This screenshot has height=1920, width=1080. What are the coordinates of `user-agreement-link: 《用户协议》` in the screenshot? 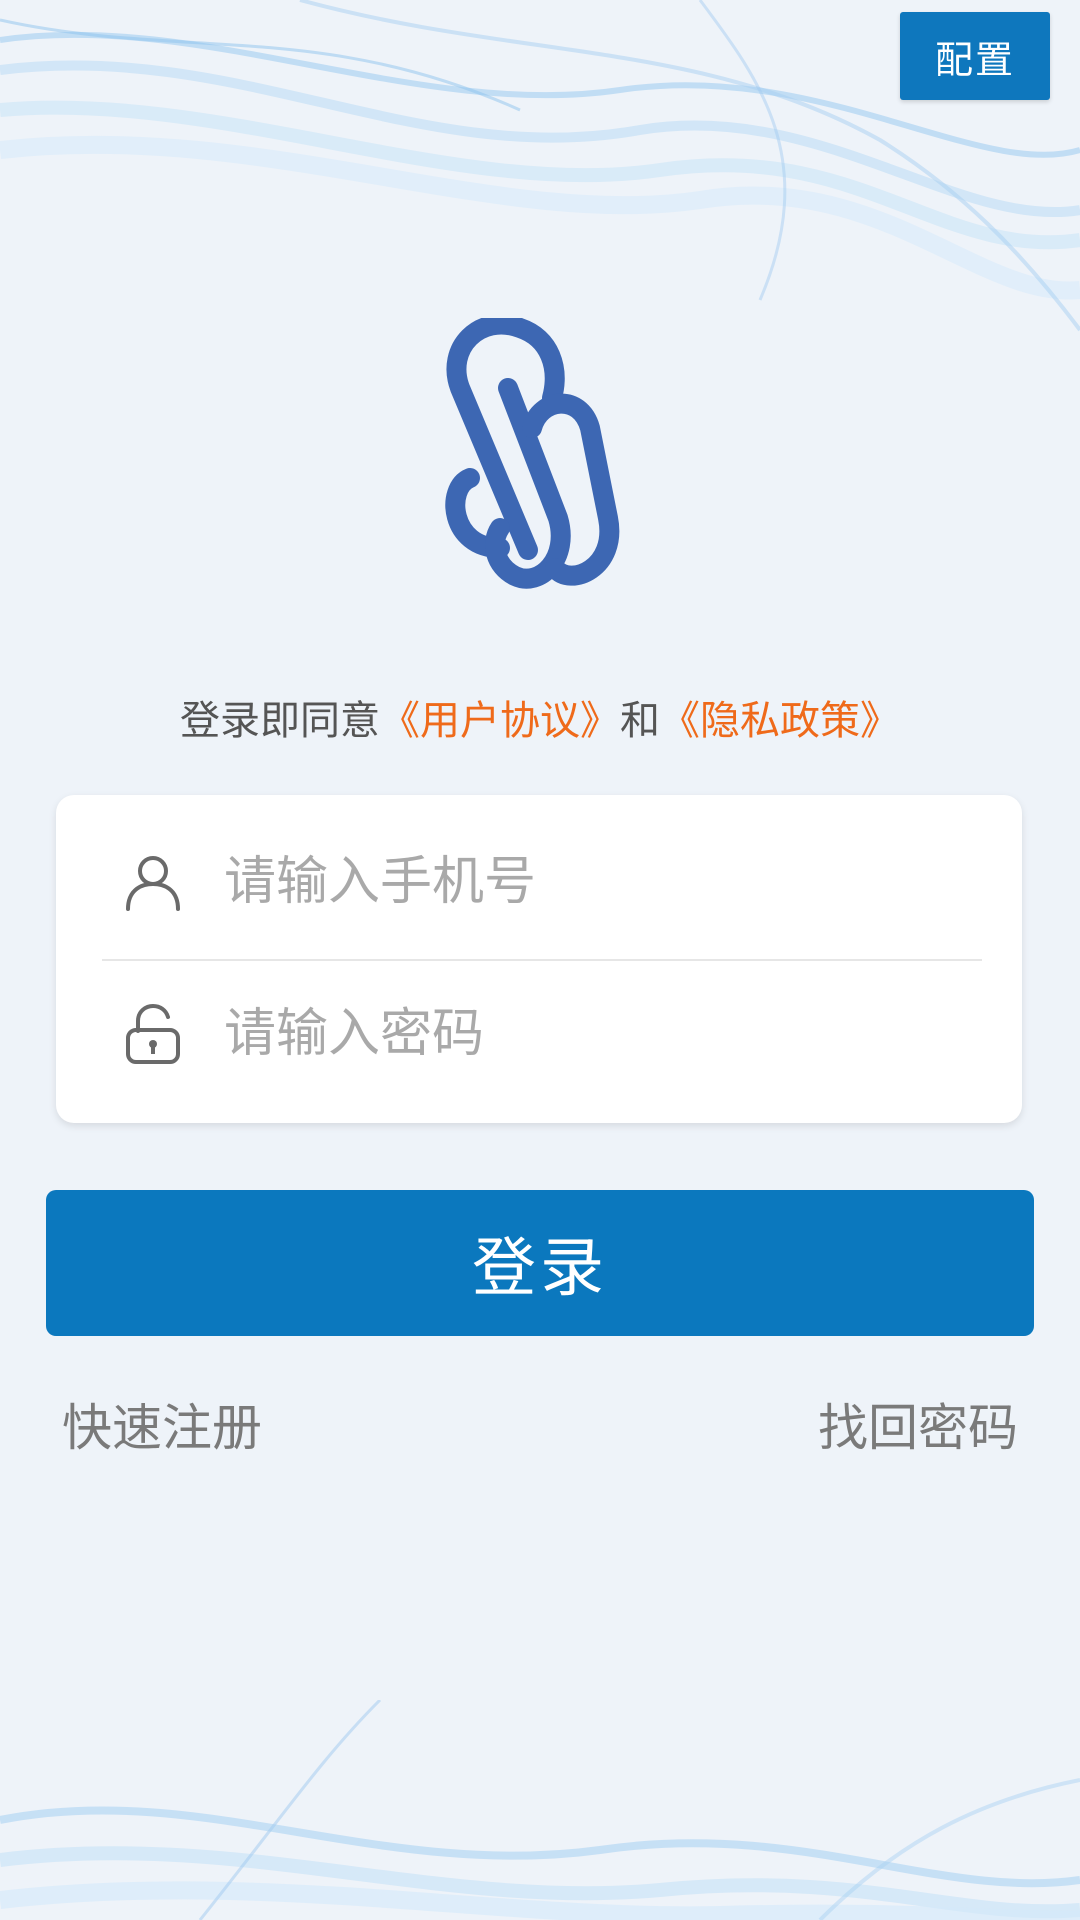 It's located at (500, 721).